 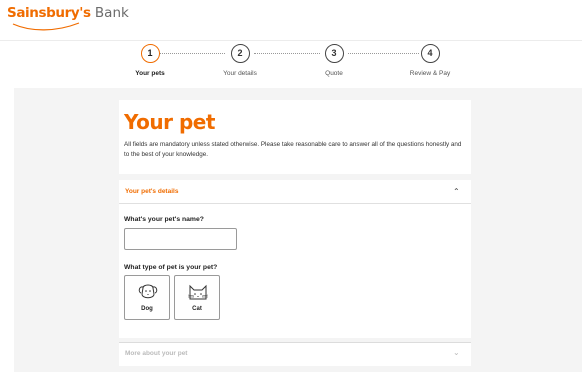 I want to click on step-label: Review & Pay, so click(x=430, y=73).